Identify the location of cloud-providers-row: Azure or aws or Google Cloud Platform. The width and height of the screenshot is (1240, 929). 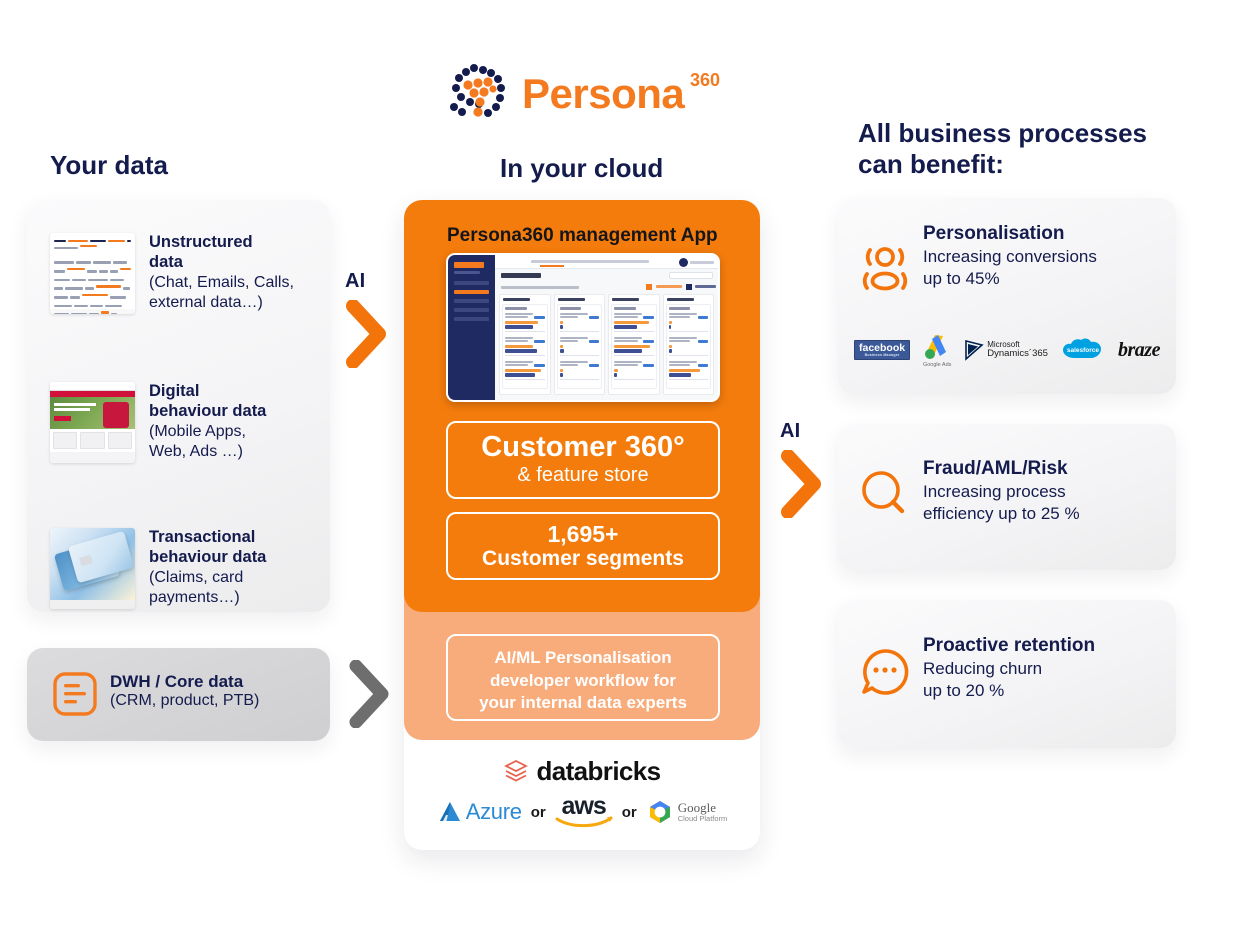
(582, 812).